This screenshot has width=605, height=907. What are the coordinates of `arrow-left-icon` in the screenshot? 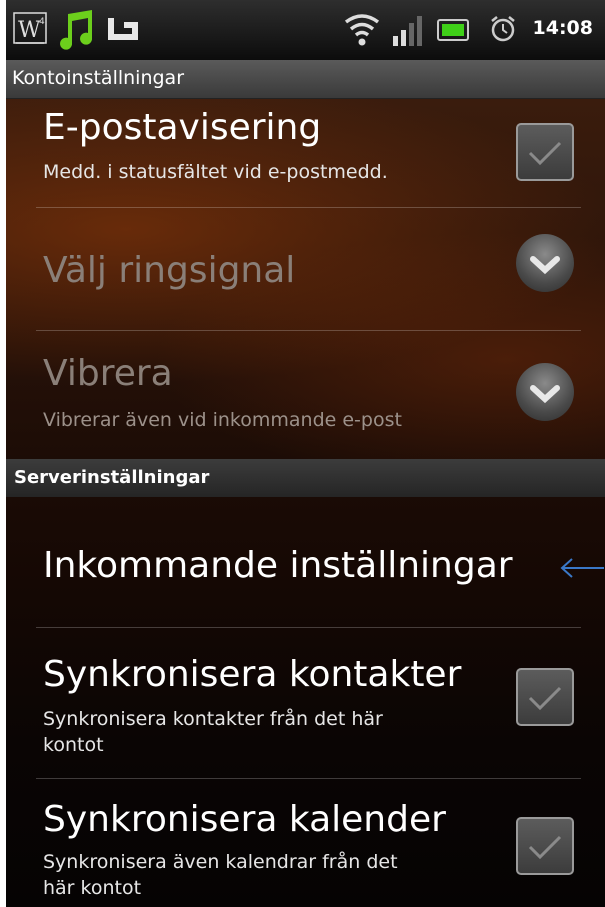 It's located at (582, 568).